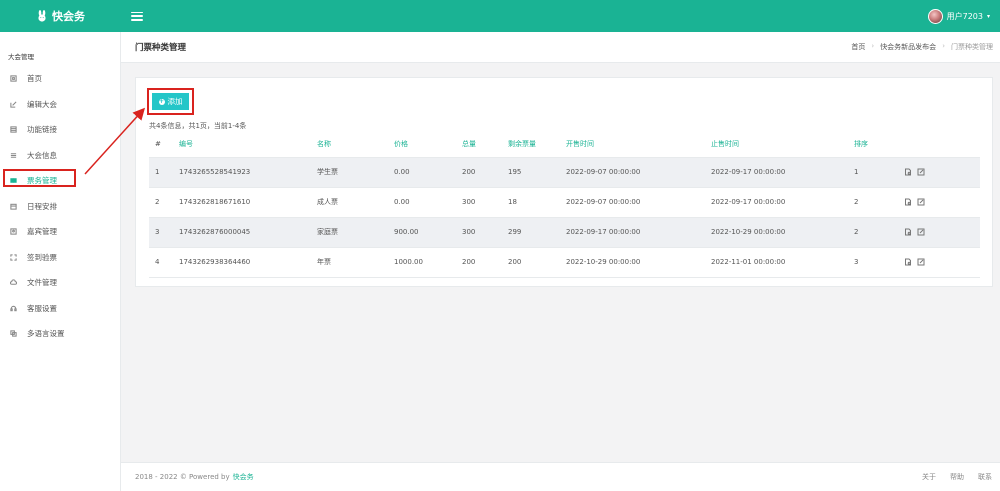 This screenshot has height=491, width=1000. What do you see at coordinates (164, 172) in the screenshot?
I see `cell-index: 1` at bounding box center [164, 172].